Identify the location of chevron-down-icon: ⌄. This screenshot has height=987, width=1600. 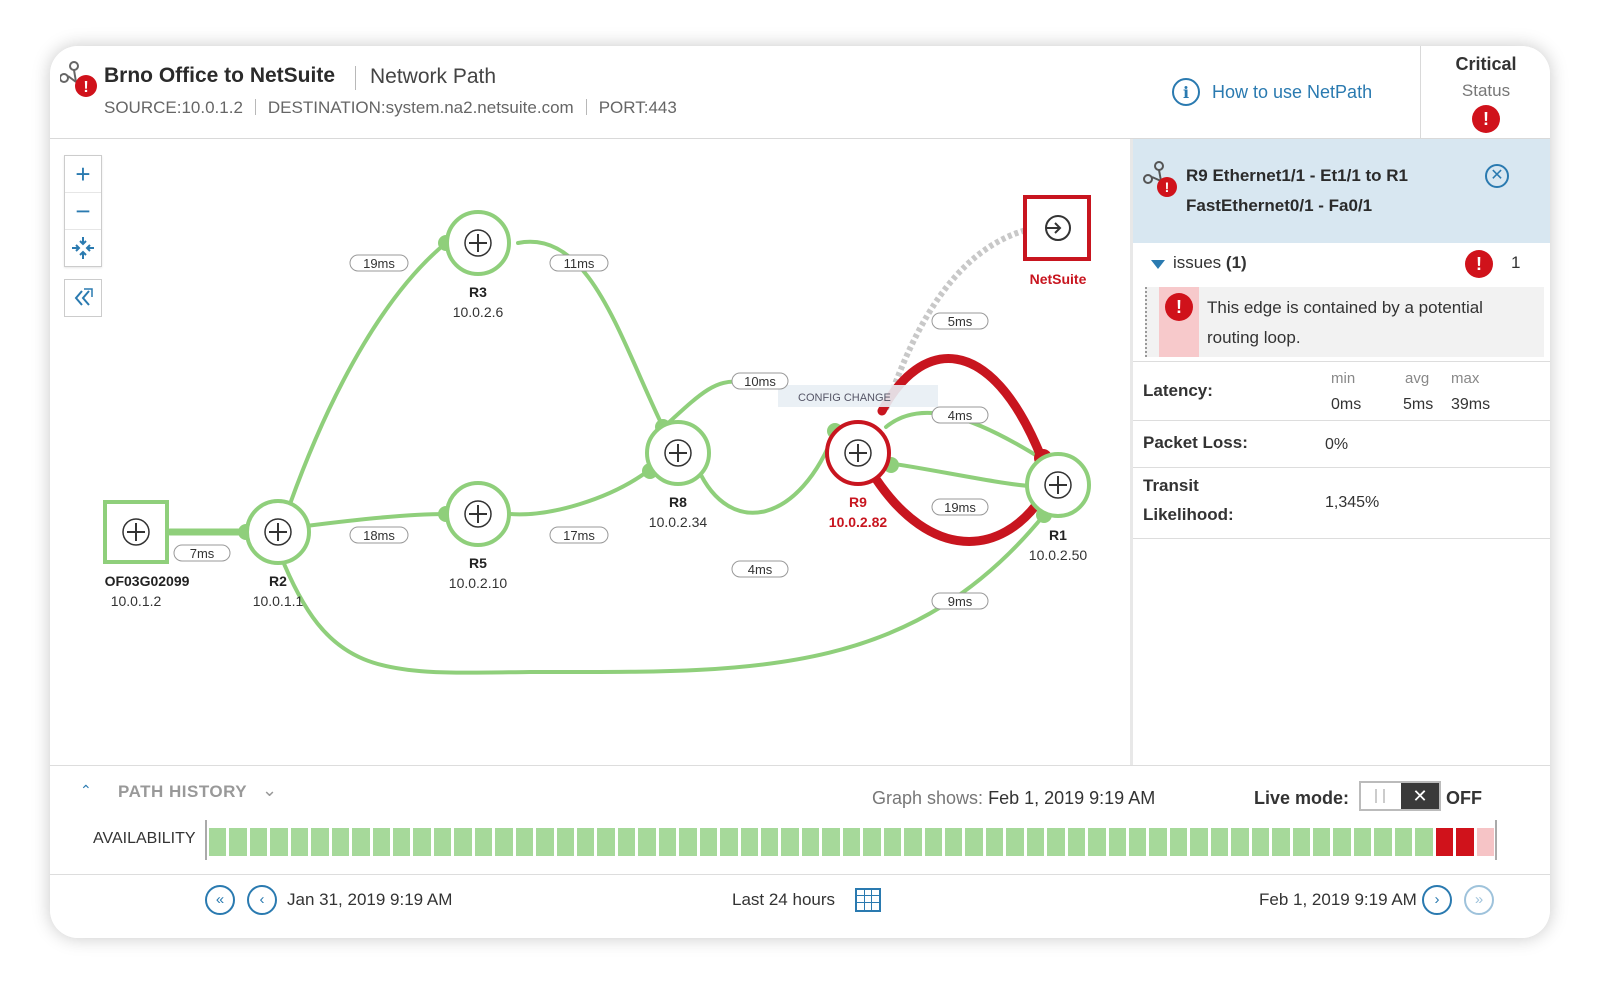
(269, 790).